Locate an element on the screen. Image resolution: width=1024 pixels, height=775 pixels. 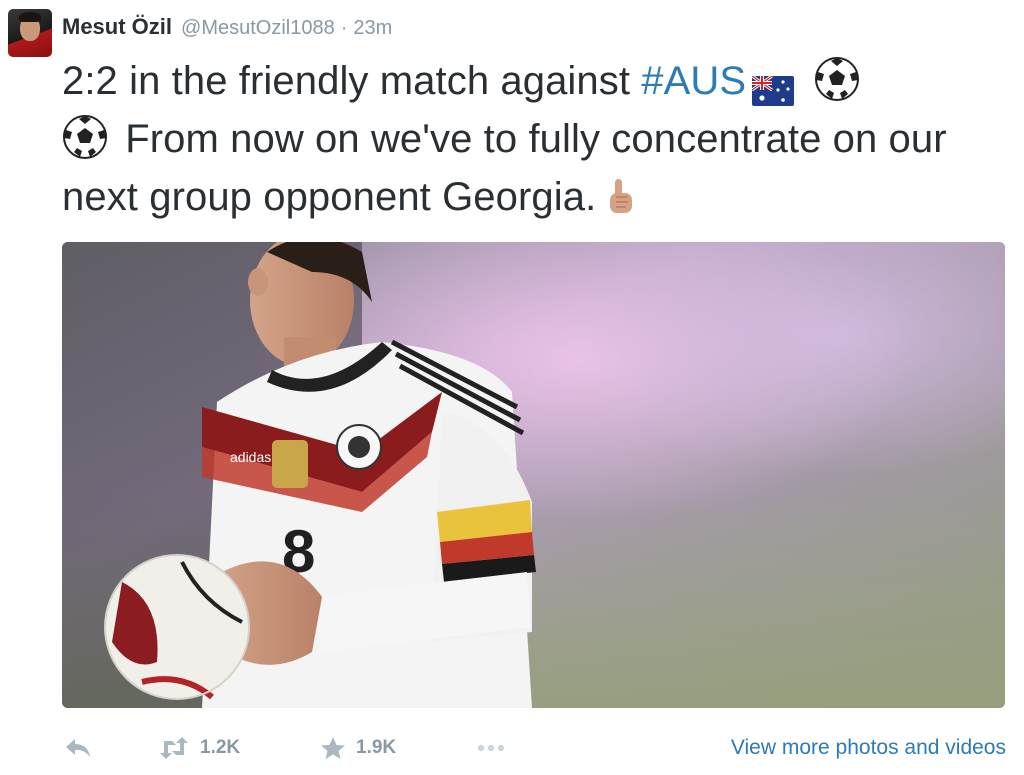
star-icon is located at coordinates (333, 748).